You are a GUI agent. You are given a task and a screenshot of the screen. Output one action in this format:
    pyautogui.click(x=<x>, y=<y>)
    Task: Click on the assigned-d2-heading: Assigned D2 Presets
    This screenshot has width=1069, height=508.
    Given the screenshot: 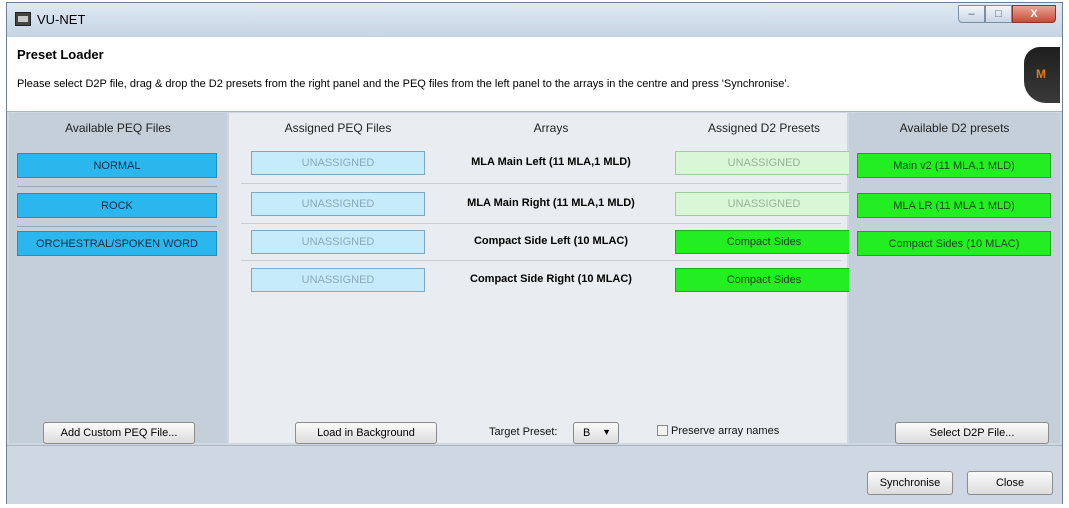 What is the action you would take?
    pyautogui.click(x=764, y=128)
    